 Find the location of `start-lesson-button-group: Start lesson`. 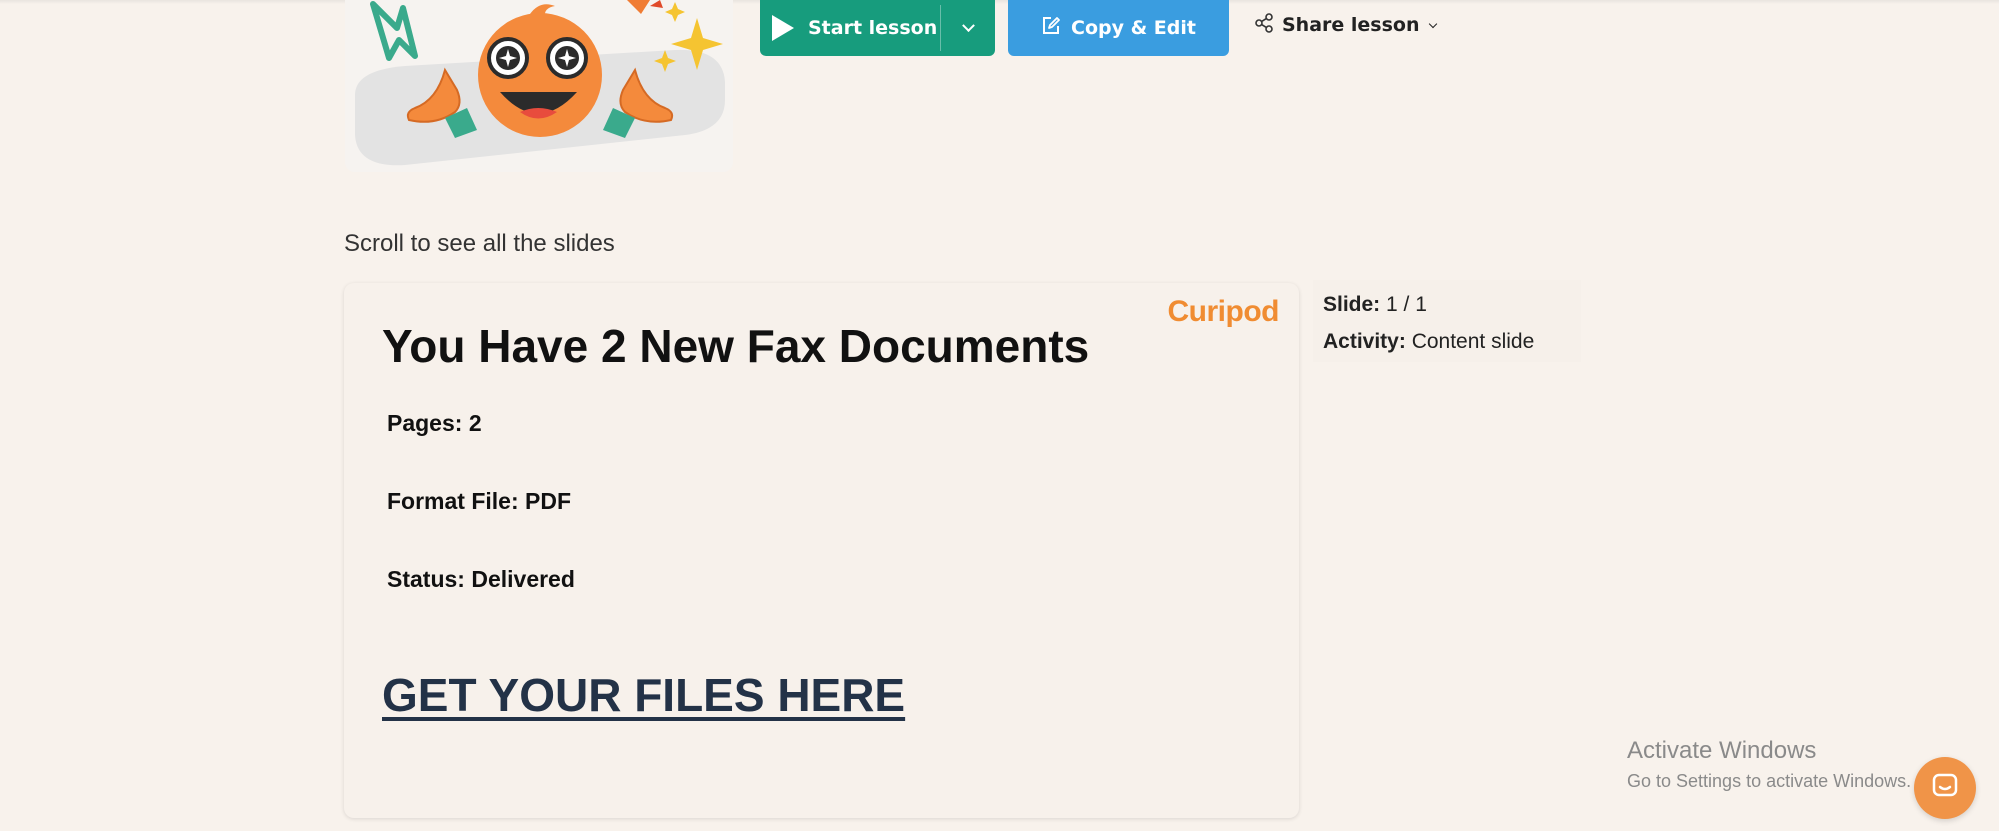

start-lesson-button-group: Start lesson is located at coordinates (877, 28).